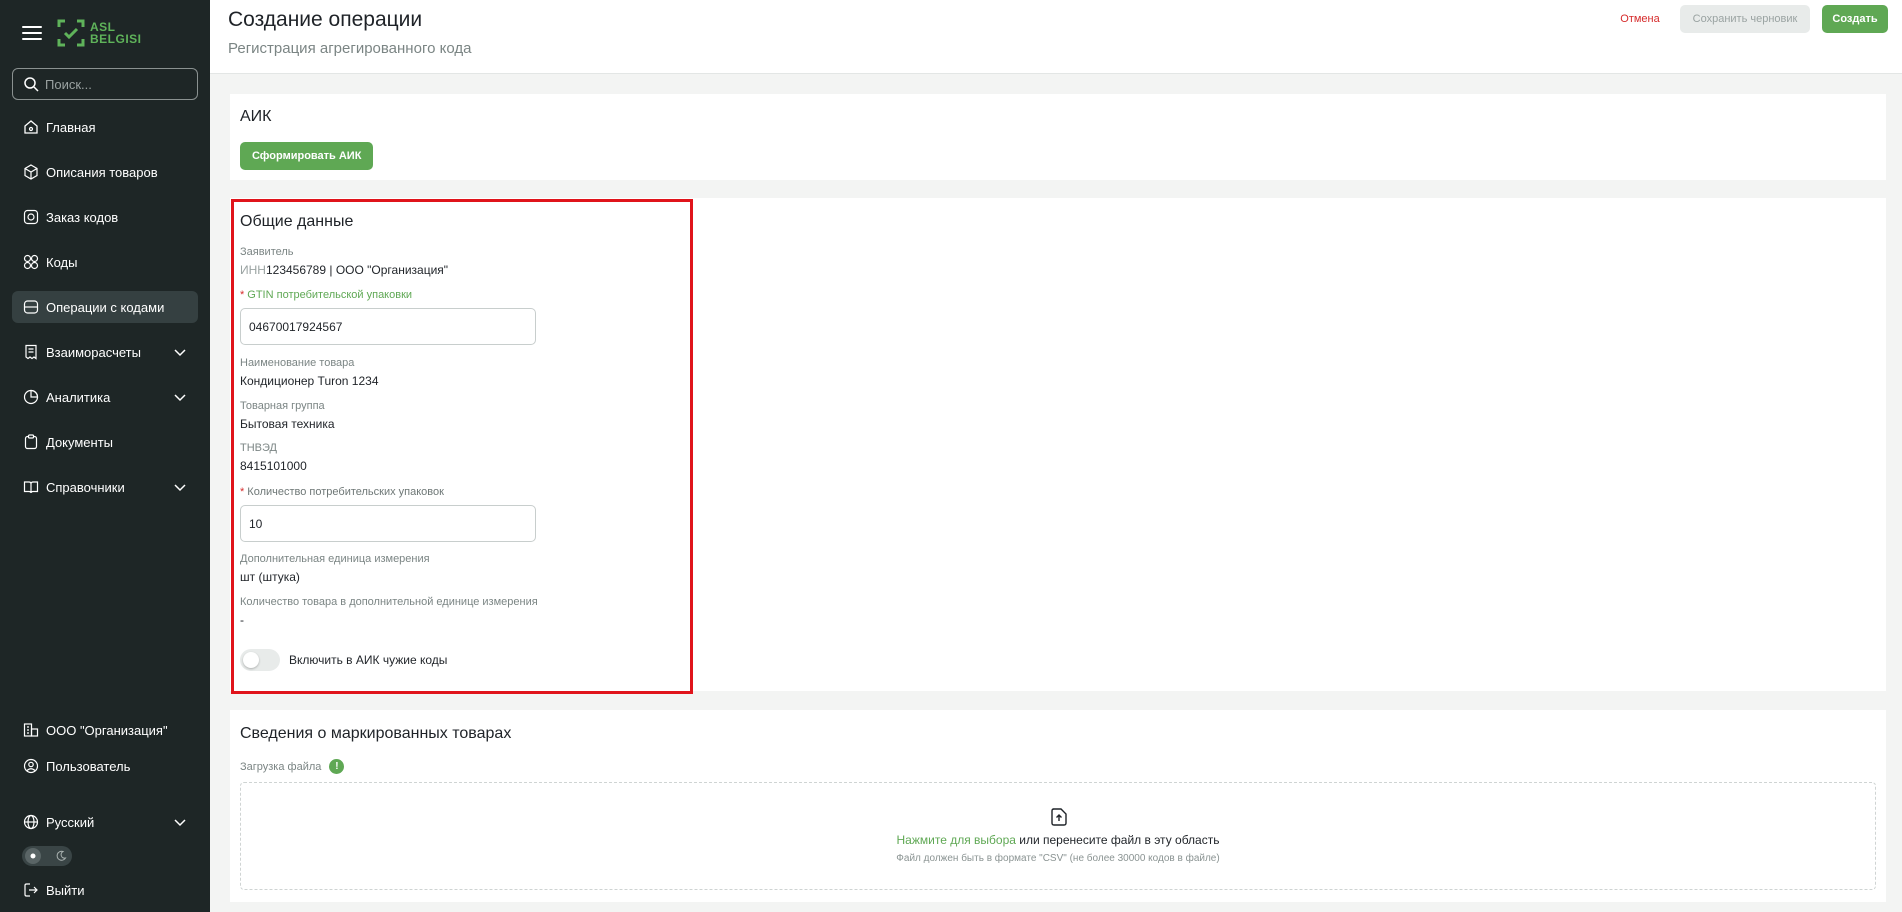  Describe the element at coordinates (62, 262) in the screenshot. I see `sidebar-item-label: Коды` at that location.